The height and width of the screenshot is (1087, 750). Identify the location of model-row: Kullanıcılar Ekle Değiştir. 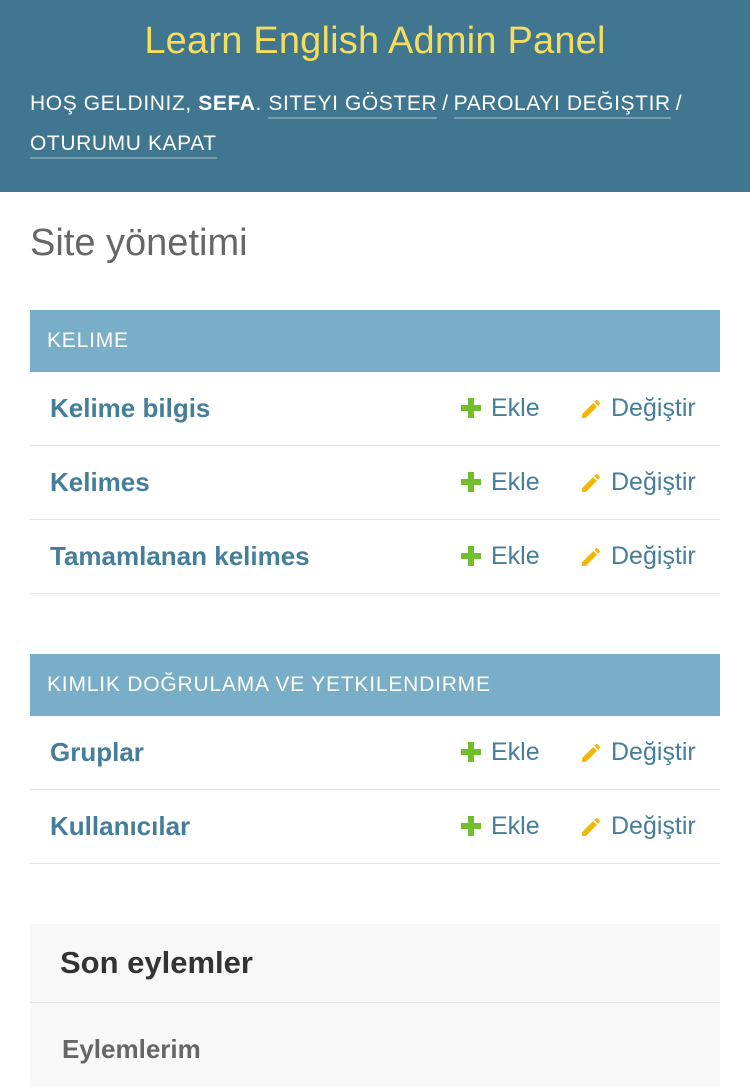
(375, 827).